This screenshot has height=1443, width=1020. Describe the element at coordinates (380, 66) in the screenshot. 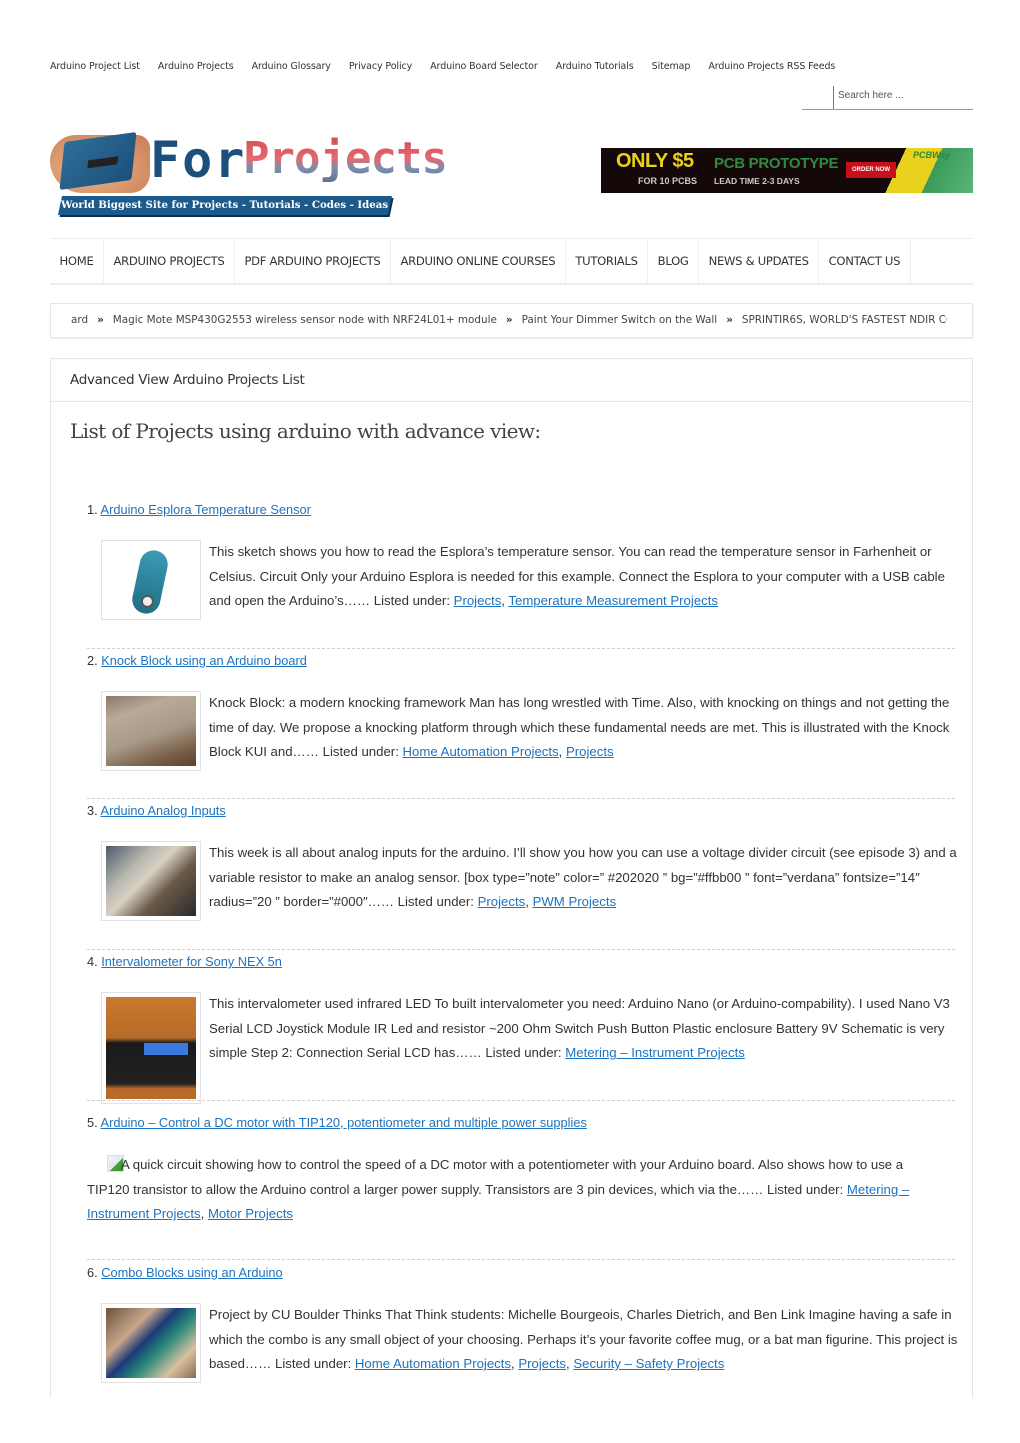

I see `top-link-privacy-policy: Privacy Policy` at that location.